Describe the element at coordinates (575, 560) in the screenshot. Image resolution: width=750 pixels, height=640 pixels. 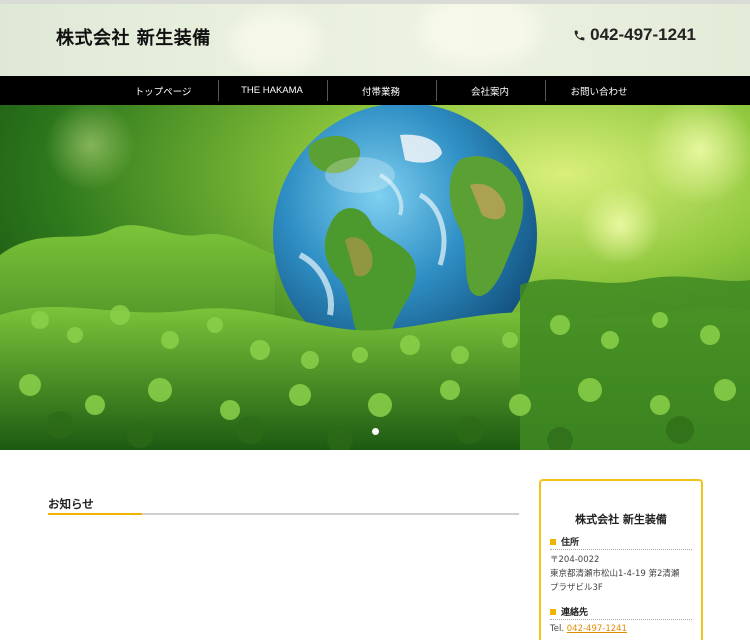
I see `postal-code: 〒204-0022` at that location.